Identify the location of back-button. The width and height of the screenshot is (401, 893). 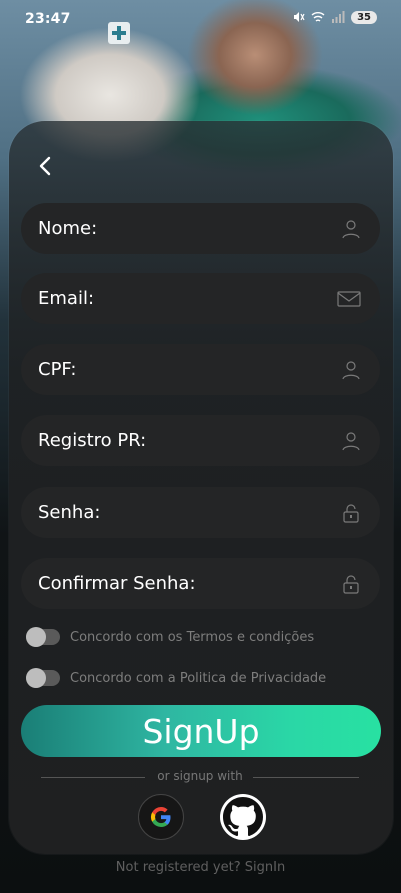
(45, 166).